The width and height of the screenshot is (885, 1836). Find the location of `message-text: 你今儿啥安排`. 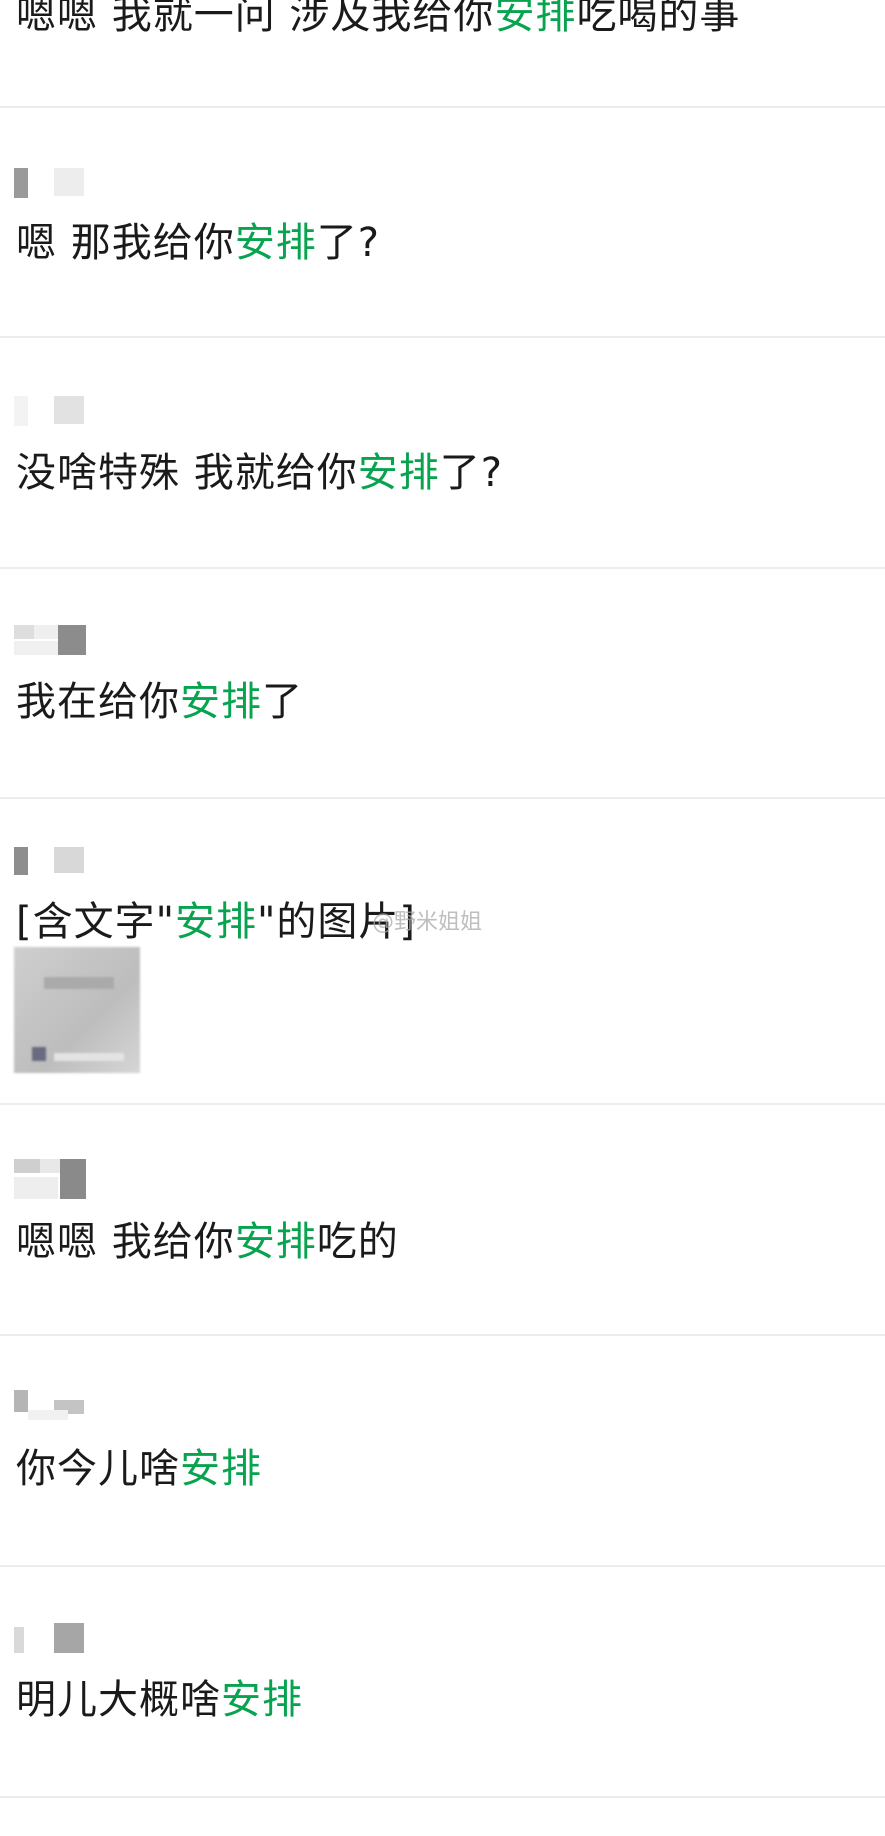

message-text: 你今儿啥安排 is located at coordinates (139, 1469).